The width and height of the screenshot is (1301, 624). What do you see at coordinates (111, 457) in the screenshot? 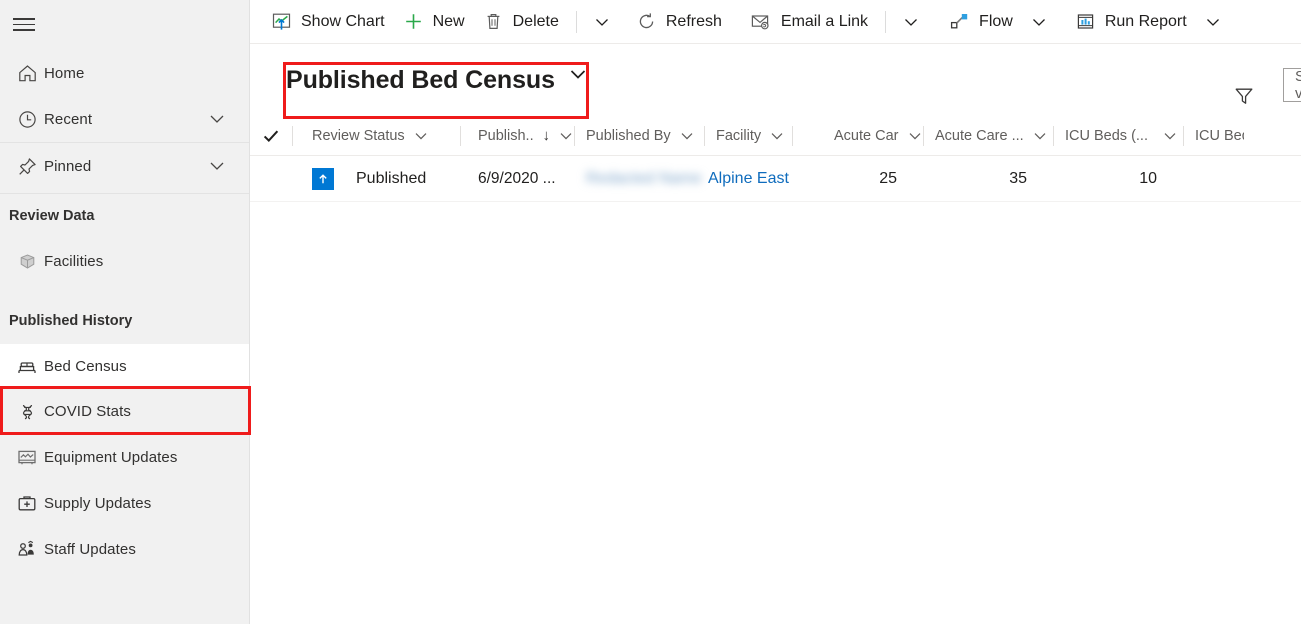
I see `sidebar-item-label: Equipment Updates` at bounding box center [111, 457].